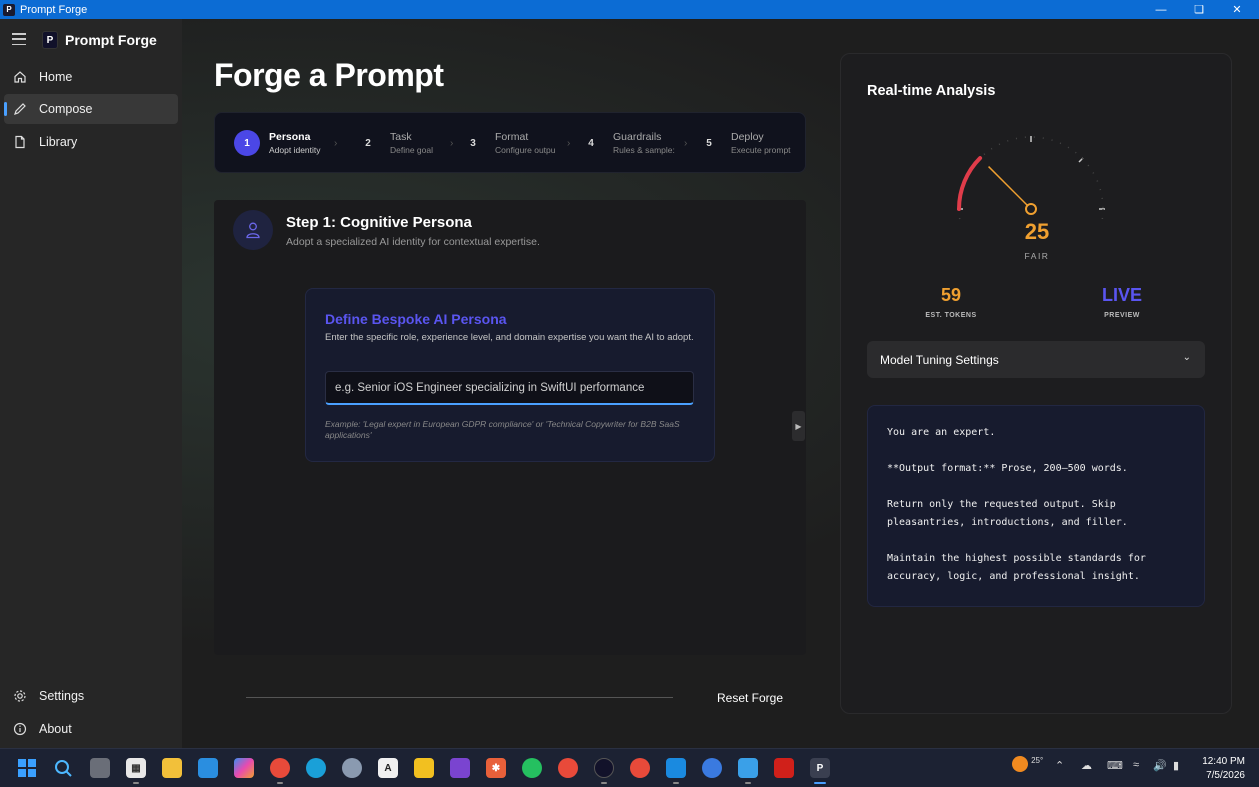 This screenshot has width=1259, height=787. What do you see at coordinates (1037, 256) in the screenshot?
I see `score-label: FAIR` at bounding box center [1037, 256].